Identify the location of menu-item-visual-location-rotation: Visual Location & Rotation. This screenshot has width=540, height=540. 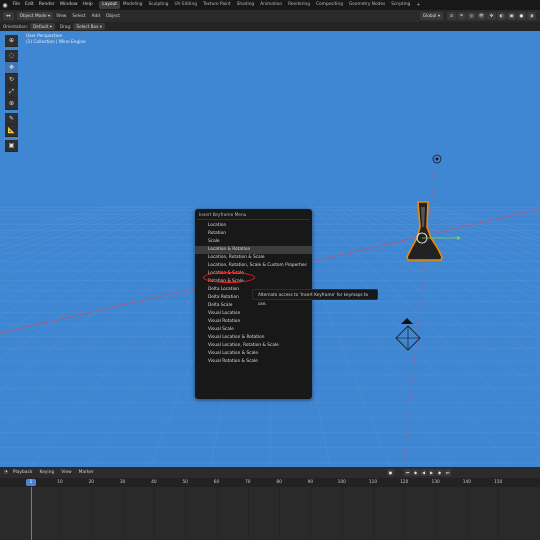
(253, 338).